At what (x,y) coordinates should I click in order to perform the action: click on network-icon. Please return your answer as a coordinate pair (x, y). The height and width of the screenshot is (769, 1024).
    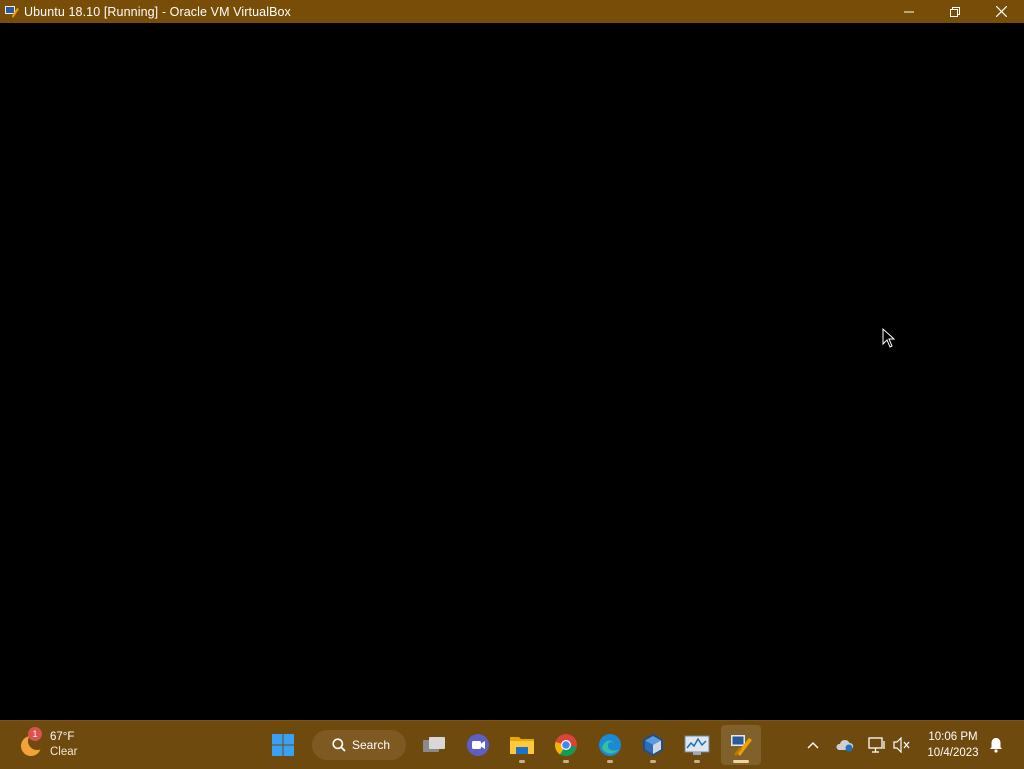
    Looking at the image, I should click on (876, 745).